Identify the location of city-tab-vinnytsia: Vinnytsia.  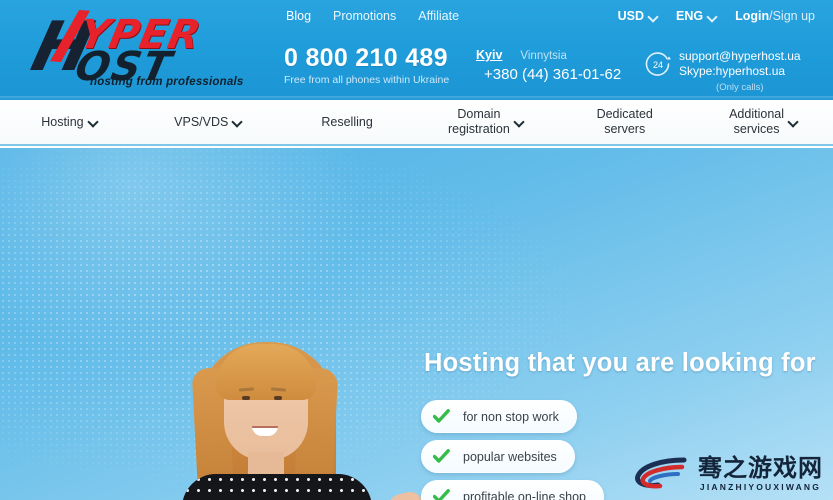
(543, 56).